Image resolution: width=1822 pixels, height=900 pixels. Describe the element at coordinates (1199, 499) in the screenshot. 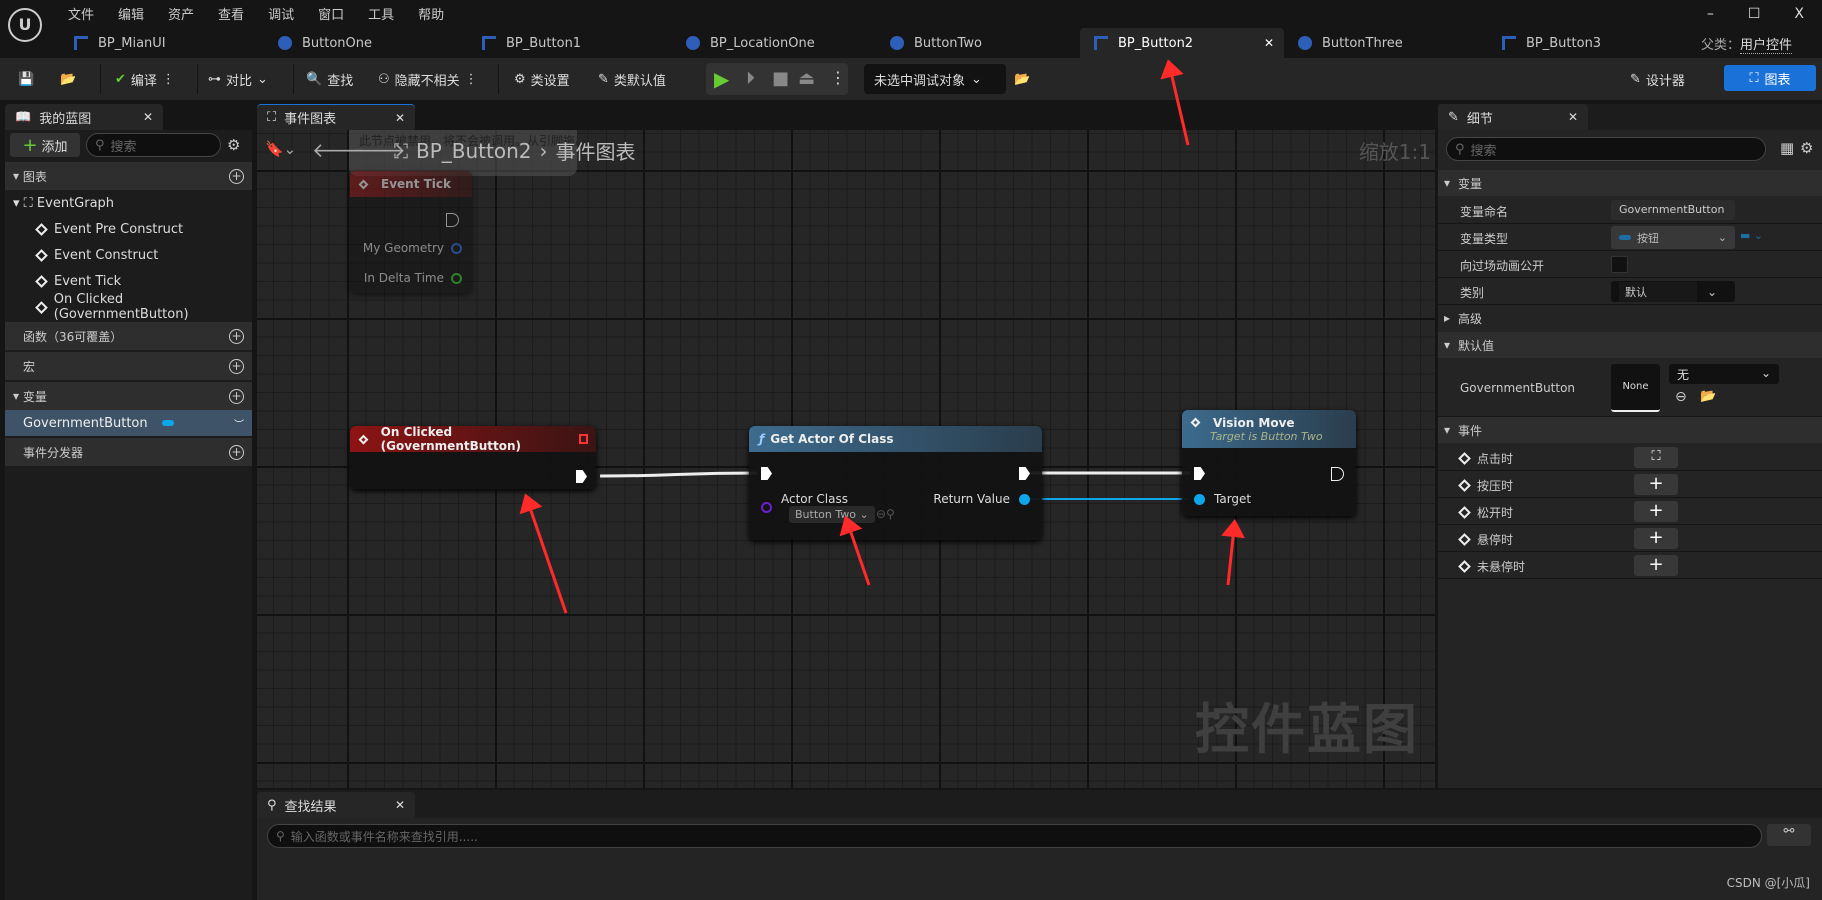

I see `target-pin` at that location.